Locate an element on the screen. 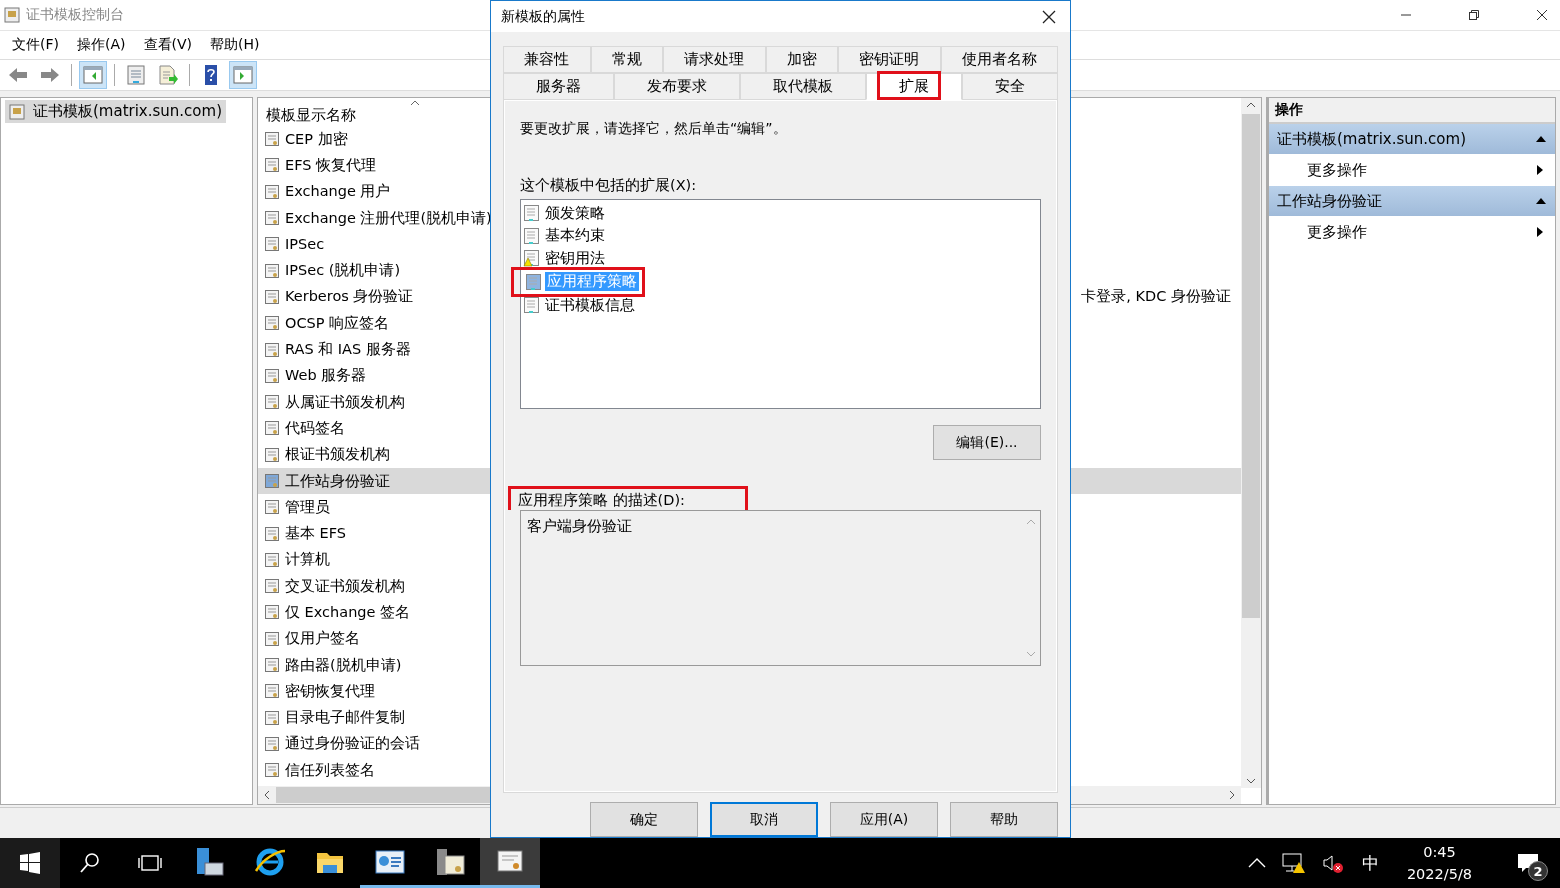 The width and height of the screenshot is (1560, 888). template-name: CEP 加密 is located at coordinates (316, 139).